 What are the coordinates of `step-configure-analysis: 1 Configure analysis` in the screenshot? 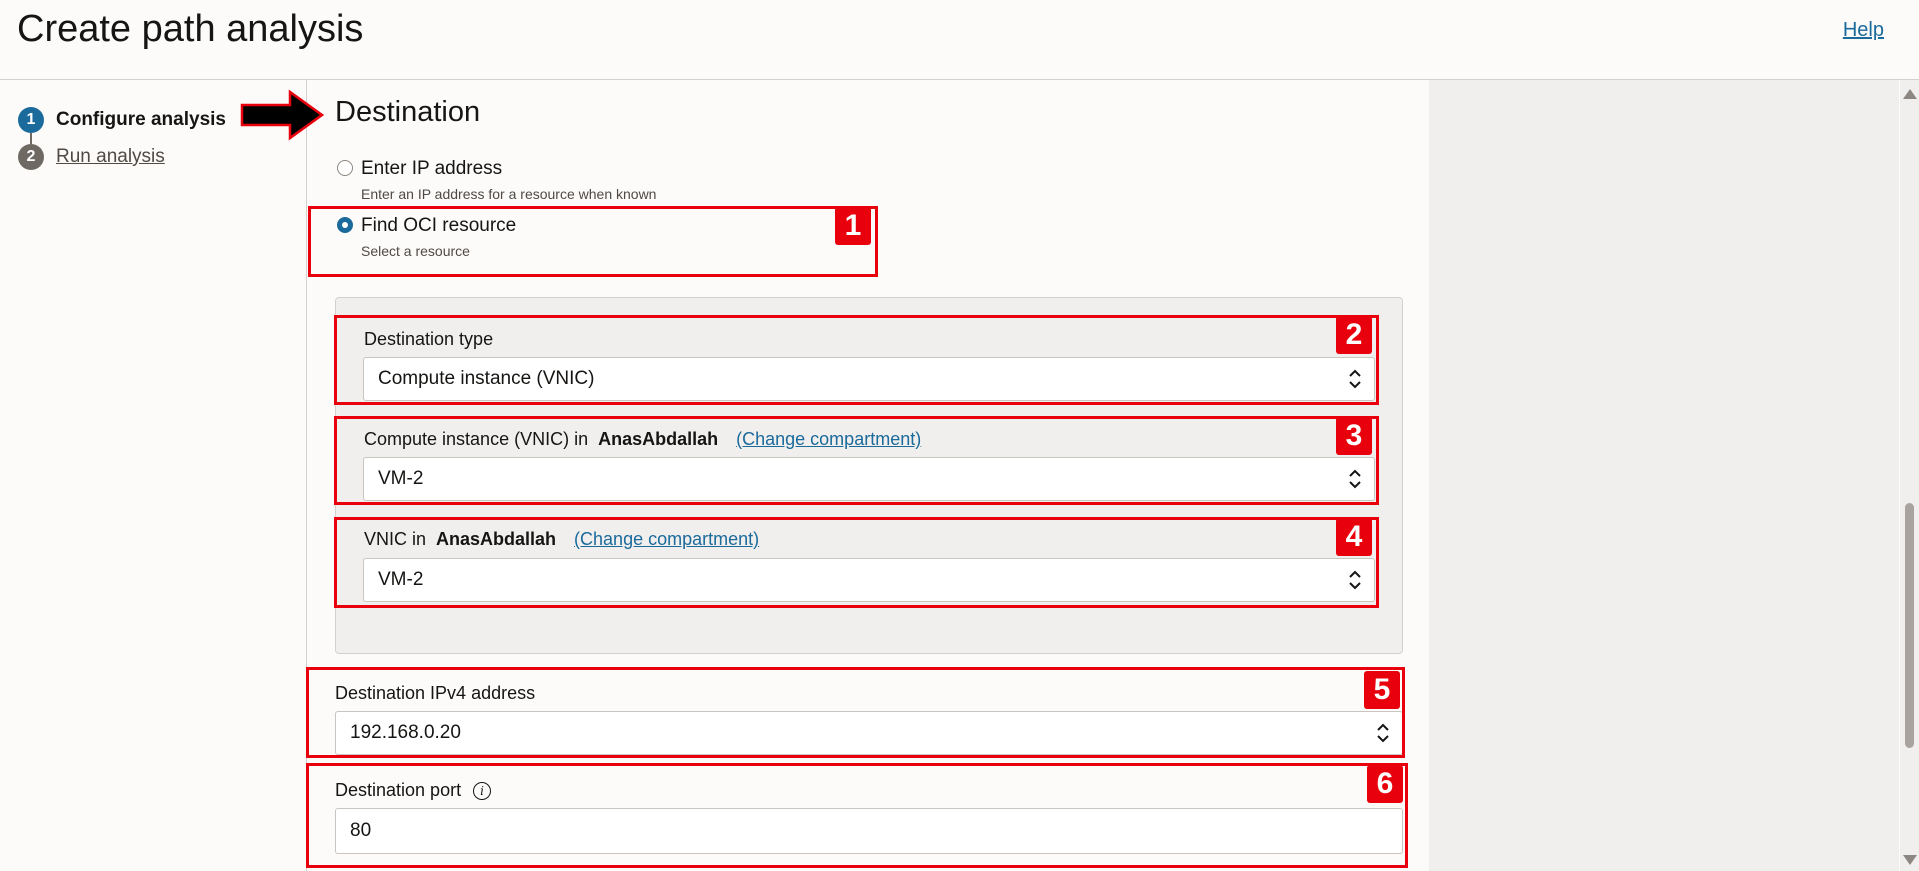 It's located at (122, 120).